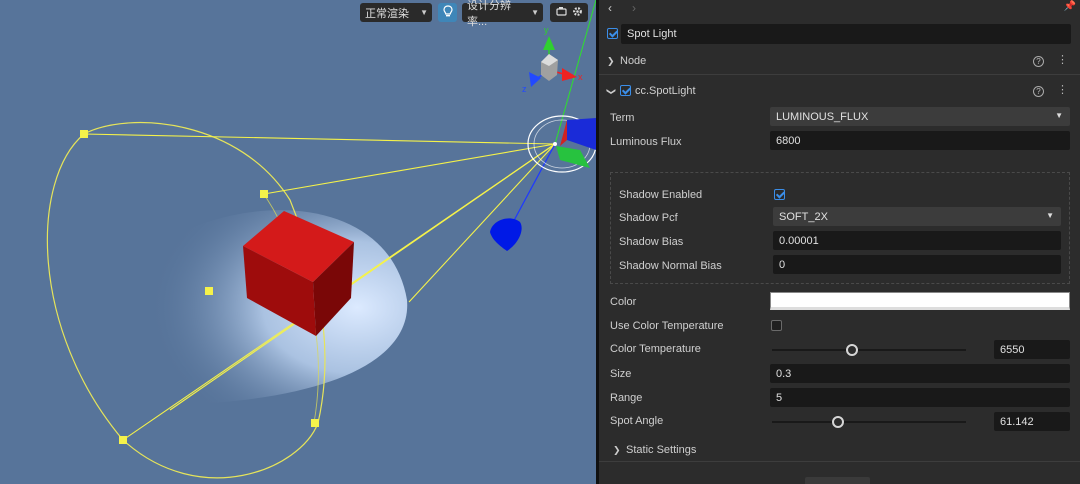 This screenshot has height=484, width=1080. What do you see at coordinates (580, 77) in the screenshot?
I see `svg-text: x` at bounding box center [580, 77].